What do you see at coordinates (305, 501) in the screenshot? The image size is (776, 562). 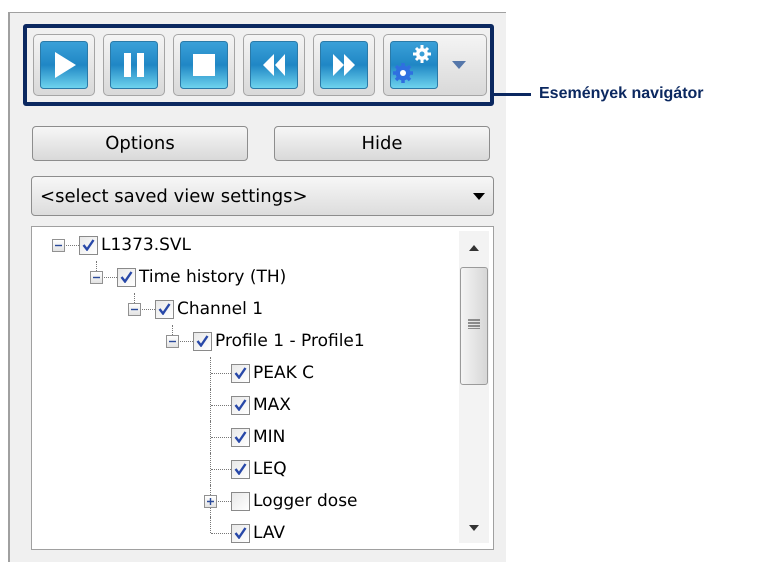 I see `tree-item-label: Logger dose` at bounding box center [305, 501].